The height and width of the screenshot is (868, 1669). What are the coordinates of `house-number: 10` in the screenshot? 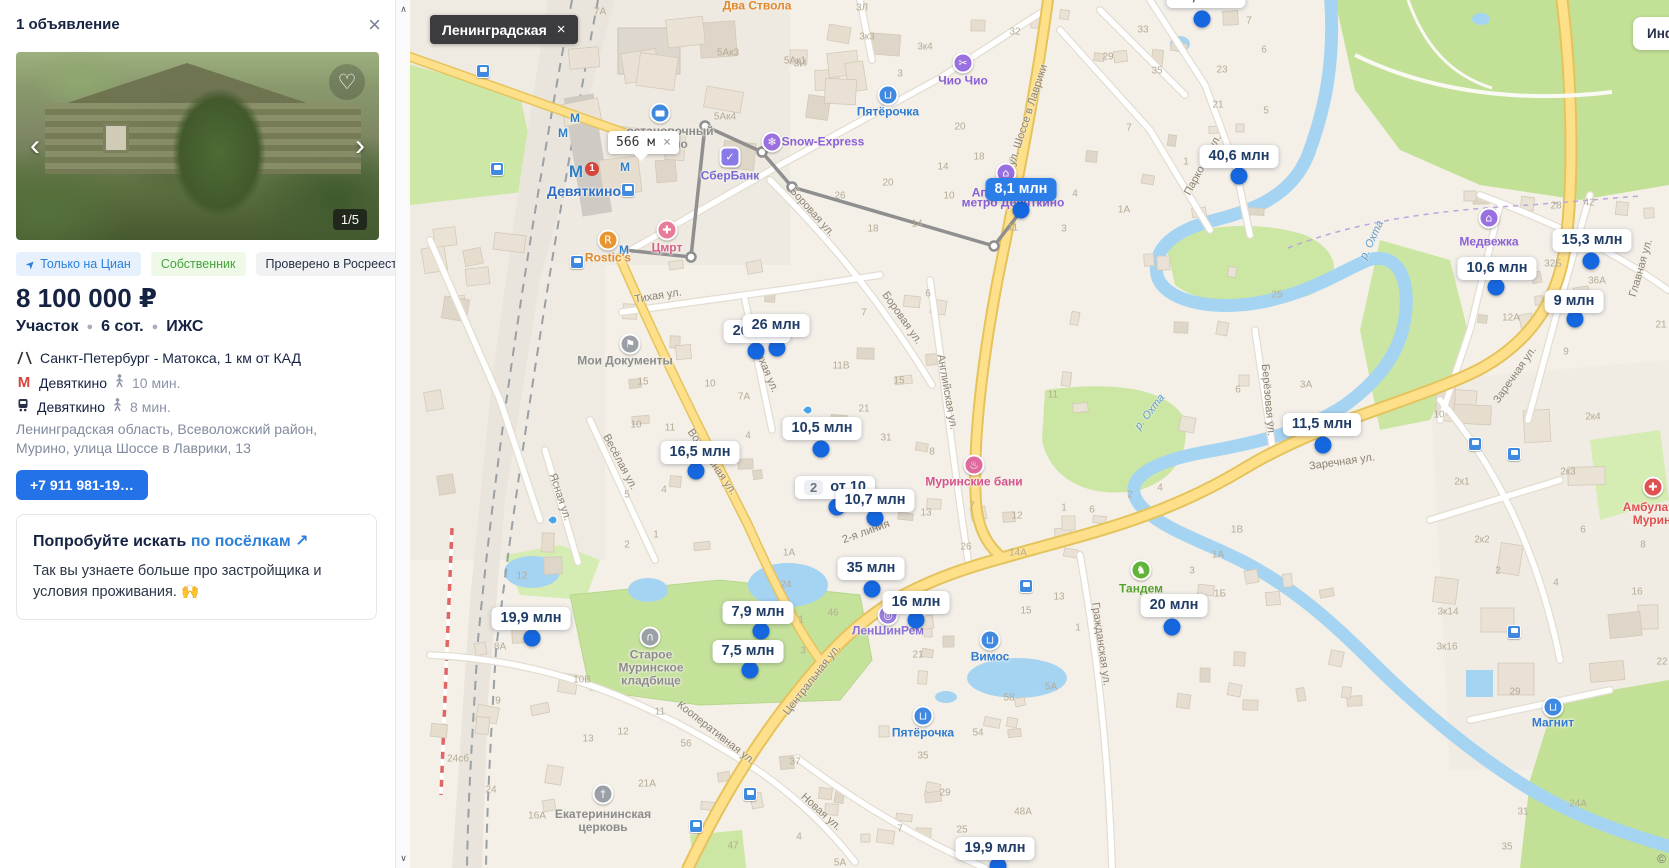 It's located at (1439, 415).